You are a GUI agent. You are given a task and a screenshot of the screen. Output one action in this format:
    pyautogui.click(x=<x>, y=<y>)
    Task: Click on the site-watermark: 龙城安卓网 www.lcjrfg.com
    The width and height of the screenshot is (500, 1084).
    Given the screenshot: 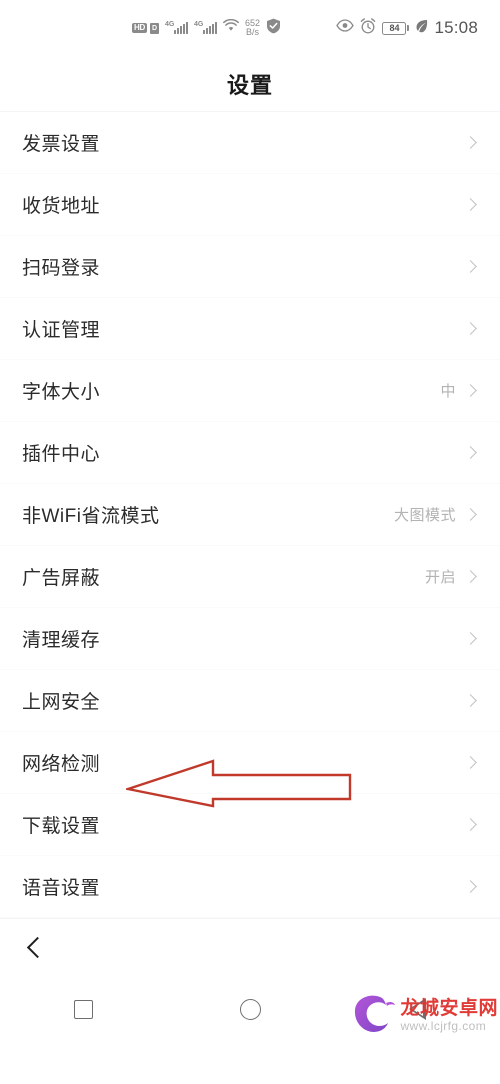 What is the action you would take?
    pyautogui.click(x=424, y=1015)
    